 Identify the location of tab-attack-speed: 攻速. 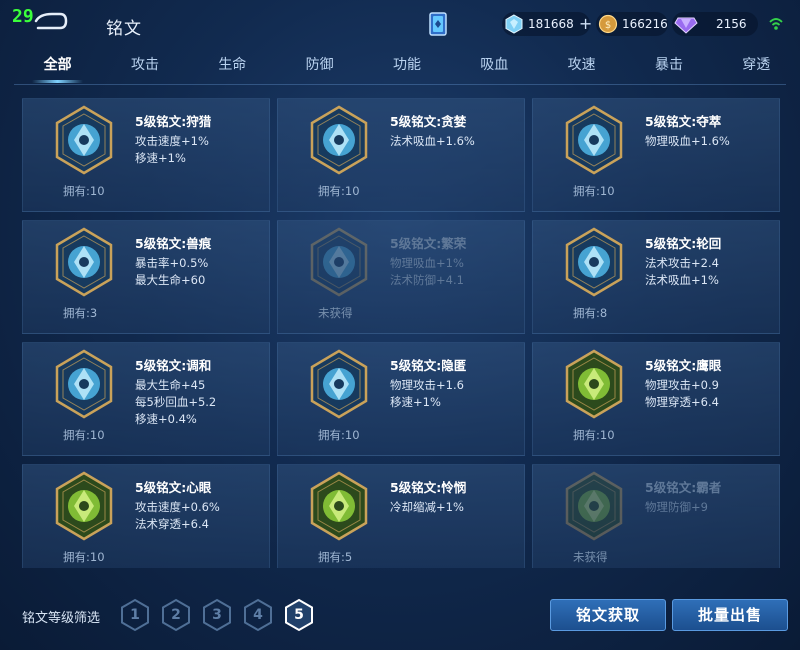
(581, 68).